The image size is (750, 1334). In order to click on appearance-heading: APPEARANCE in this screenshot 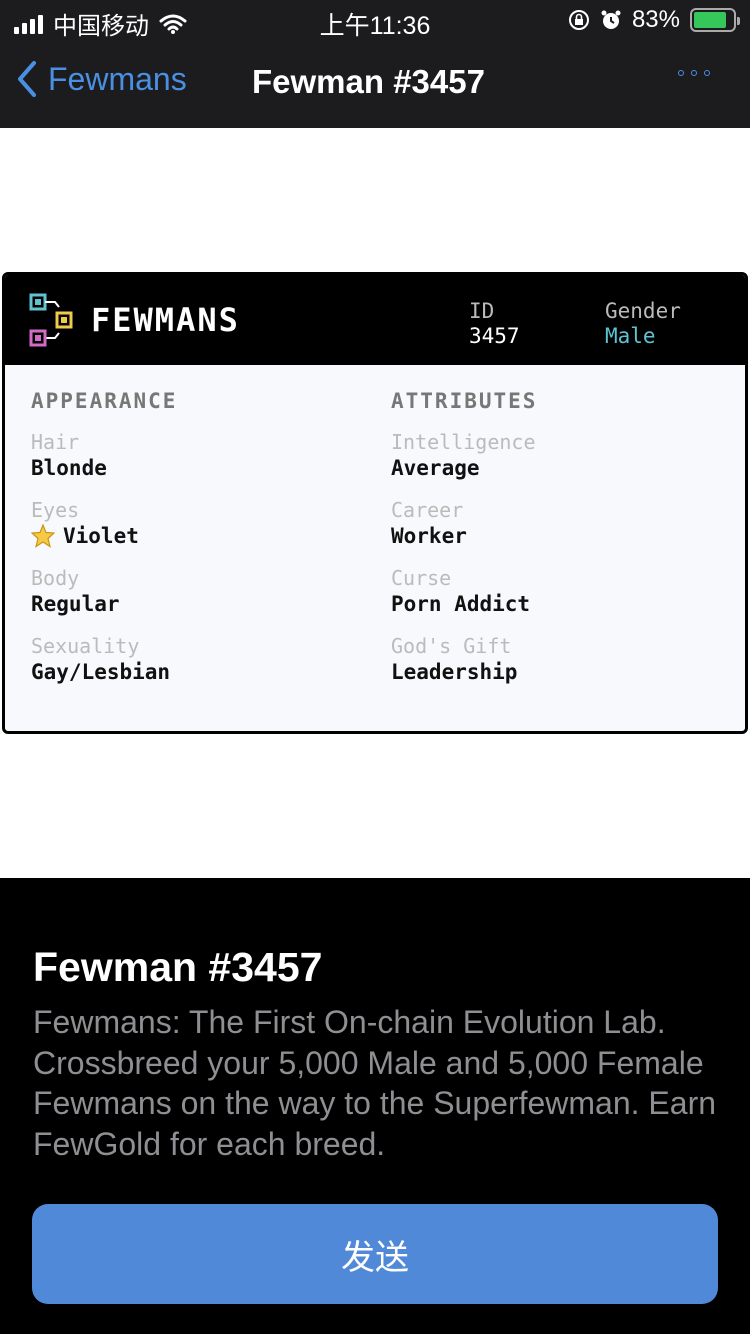, I will do `click(104, 401)`.